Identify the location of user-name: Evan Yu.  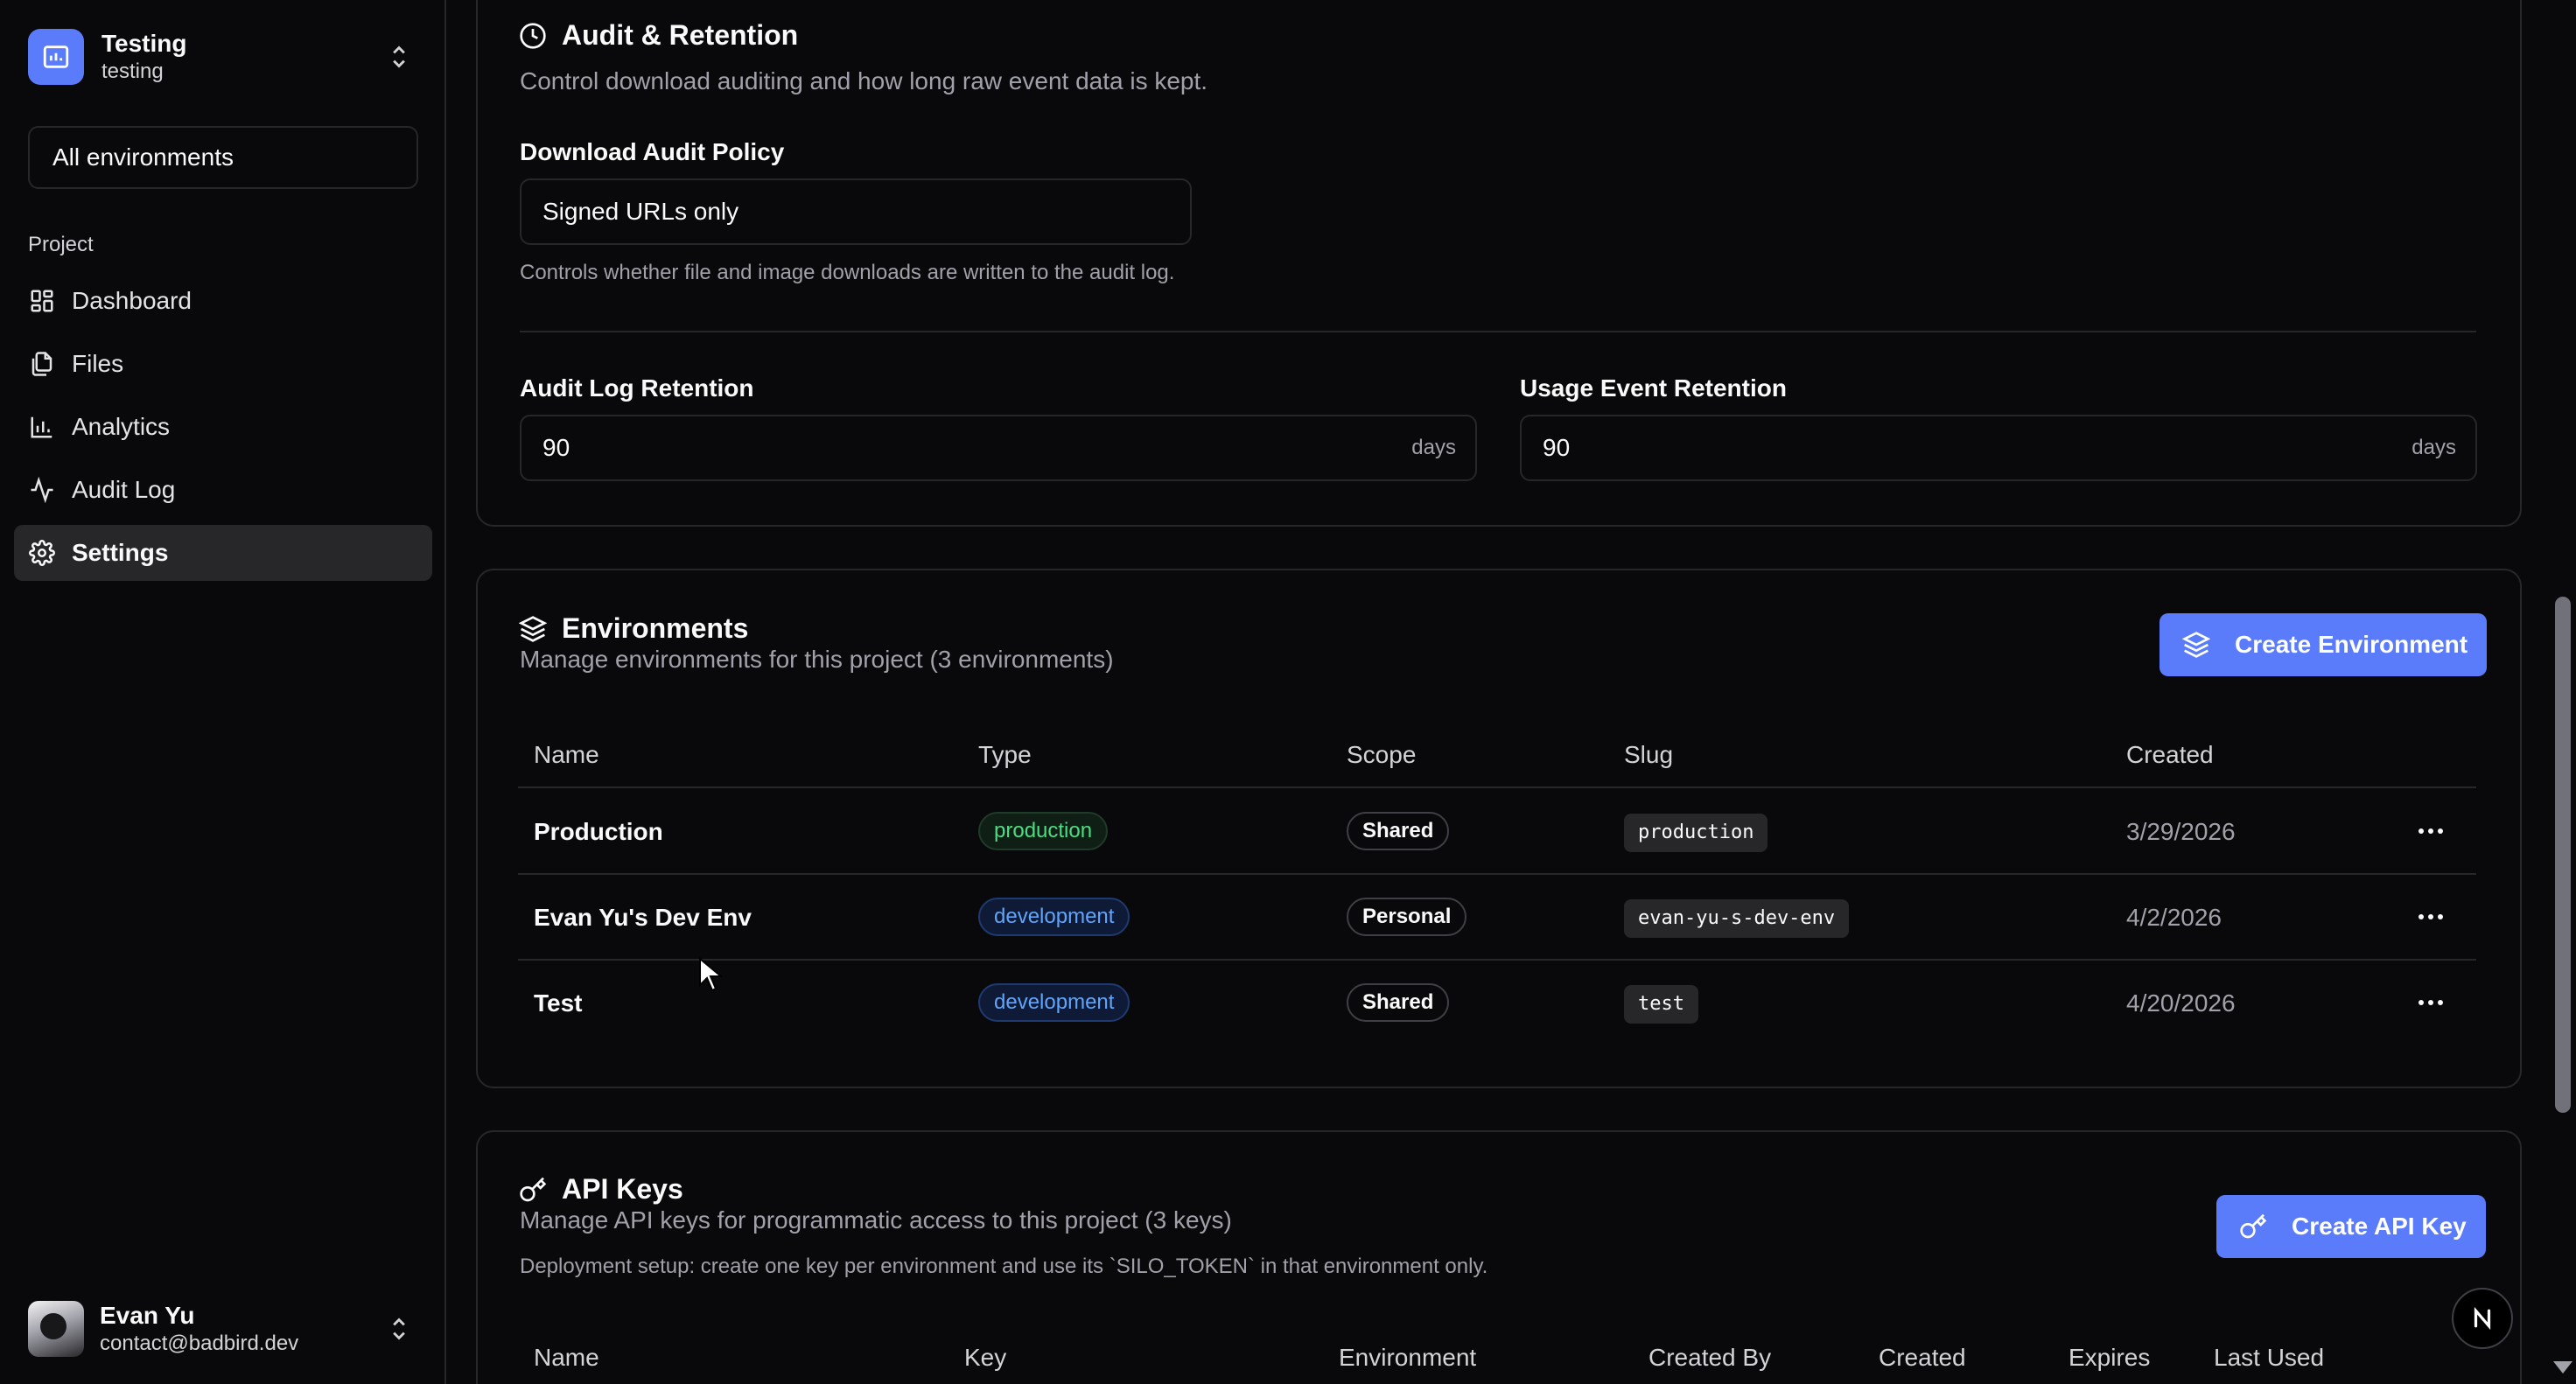
(147, 1315).